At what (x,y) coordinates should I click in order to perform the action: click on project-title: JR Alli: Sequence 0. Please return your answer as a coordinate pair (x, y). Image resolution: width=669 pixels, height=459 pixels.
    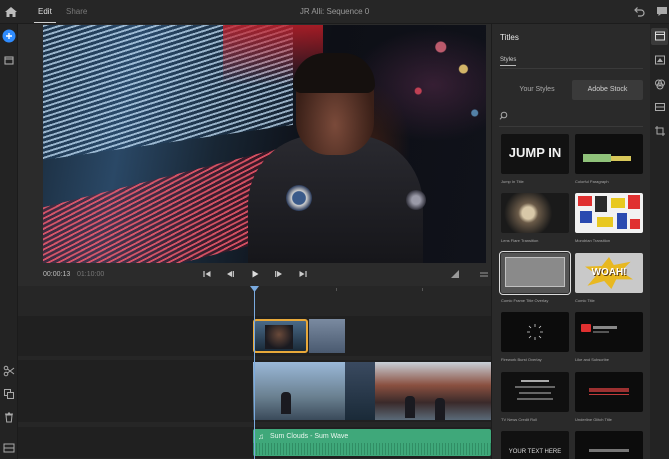
    Looking at the image, I should click on (334, 11).